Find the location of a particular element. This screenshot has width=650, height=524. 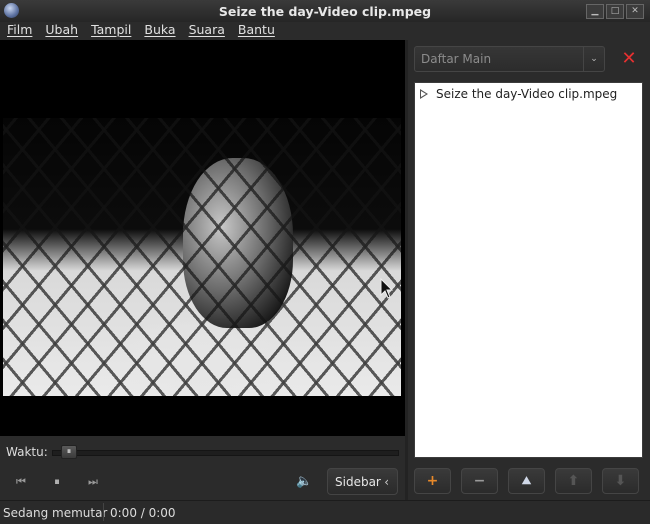

menu-bantu: Bantu is located at coordinates (256, 30).